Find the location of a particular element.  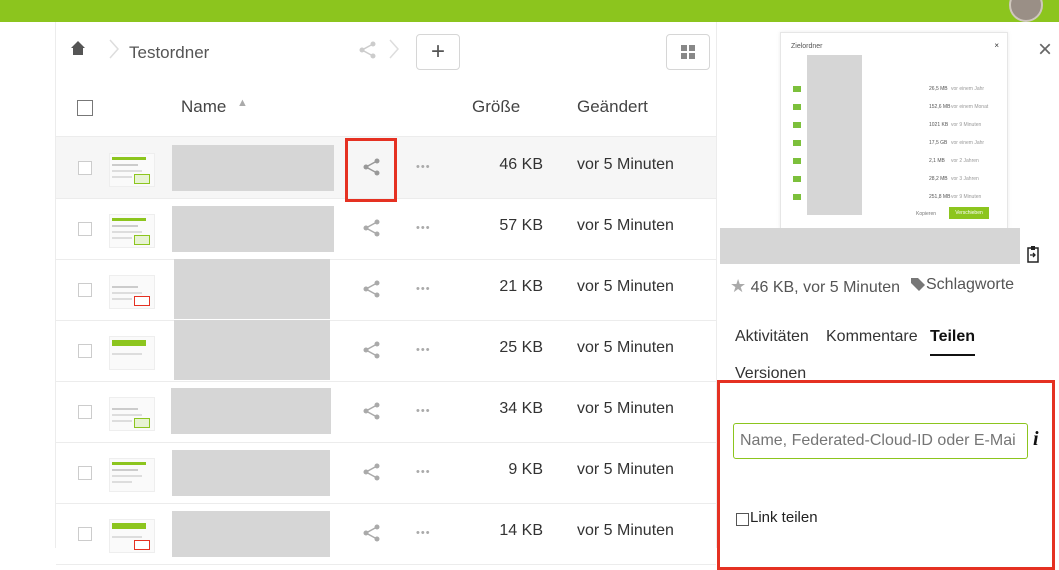

column-header-size: Größe is located at coordinates (496, 107).